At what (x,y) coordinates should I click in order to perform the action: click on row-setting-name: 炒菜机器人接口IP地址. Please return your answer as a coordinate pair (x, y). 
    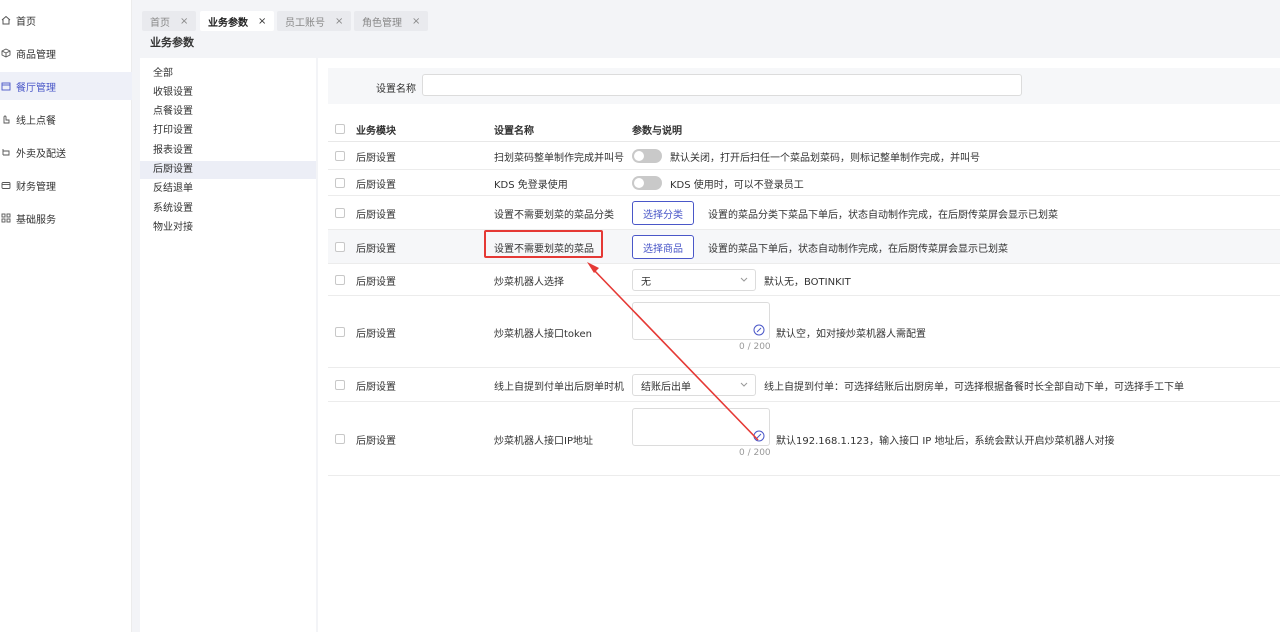
    Looking at the image, I should click on (543, 441).